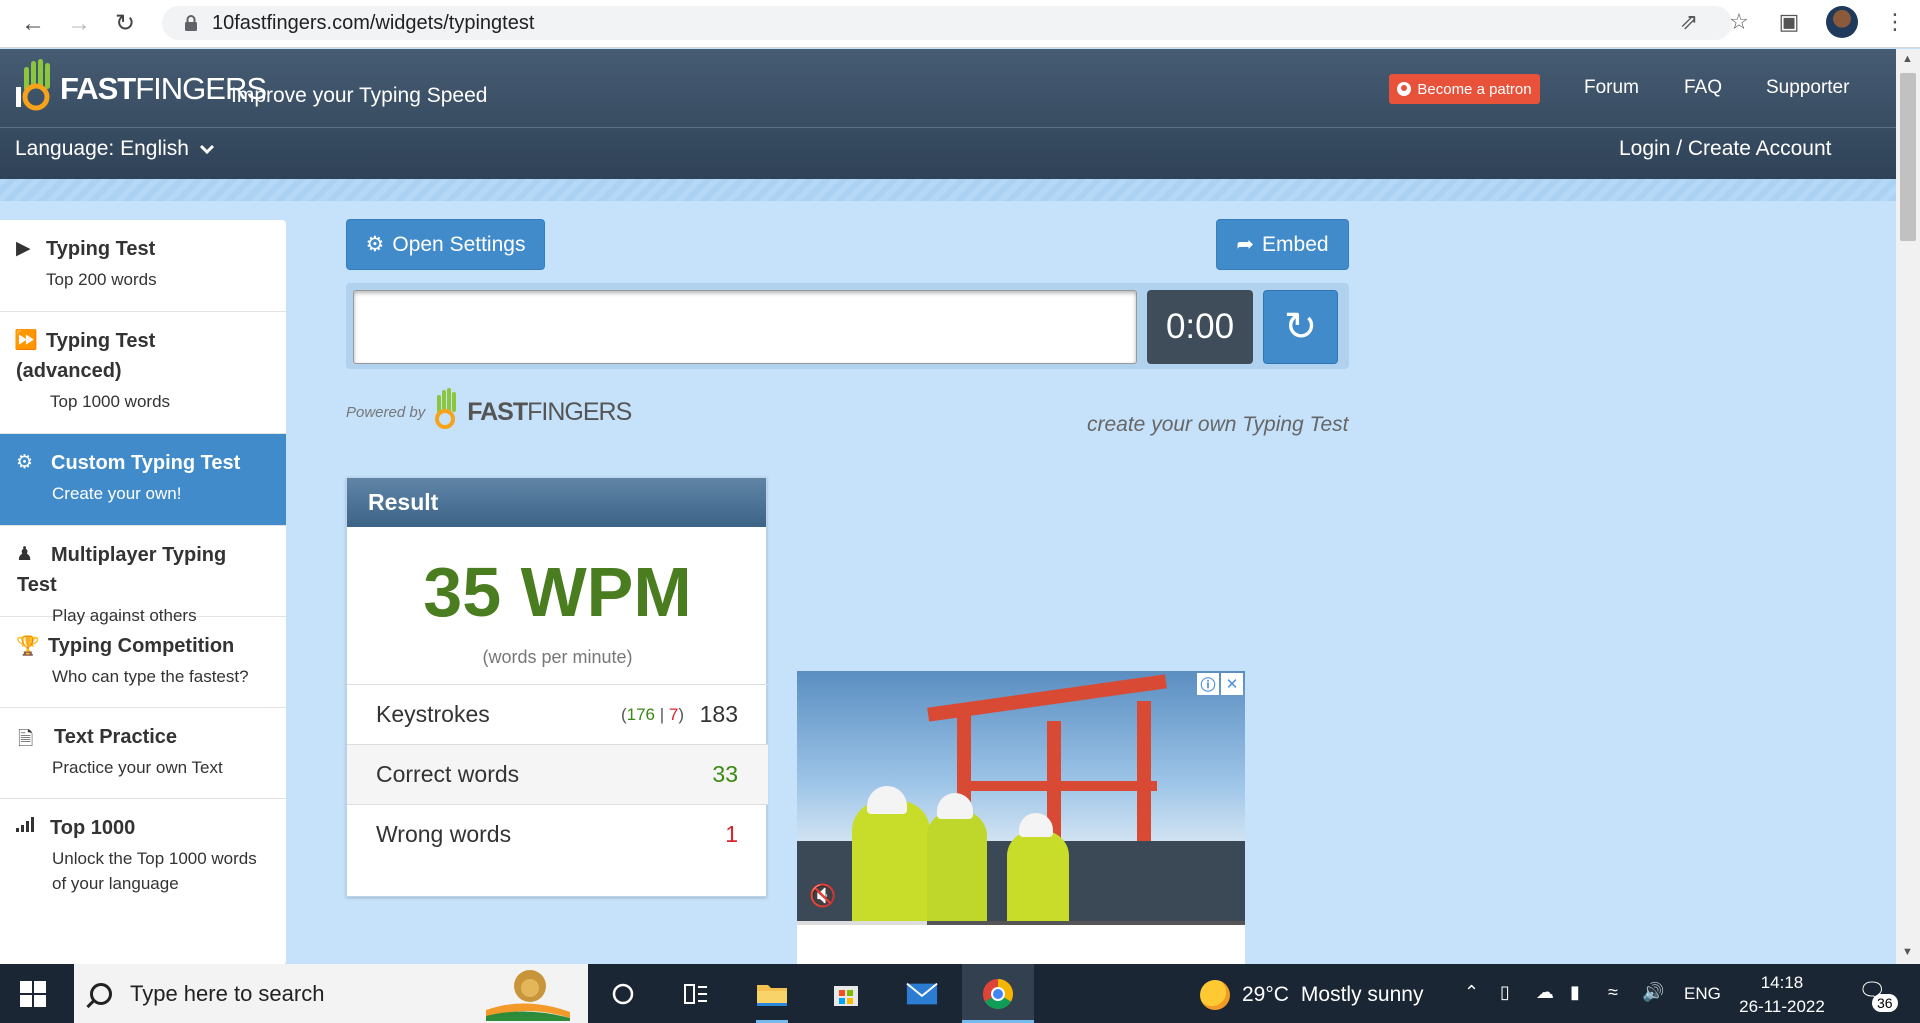  I want to click on keystrokes-wrong: 7, so click(673, 714).